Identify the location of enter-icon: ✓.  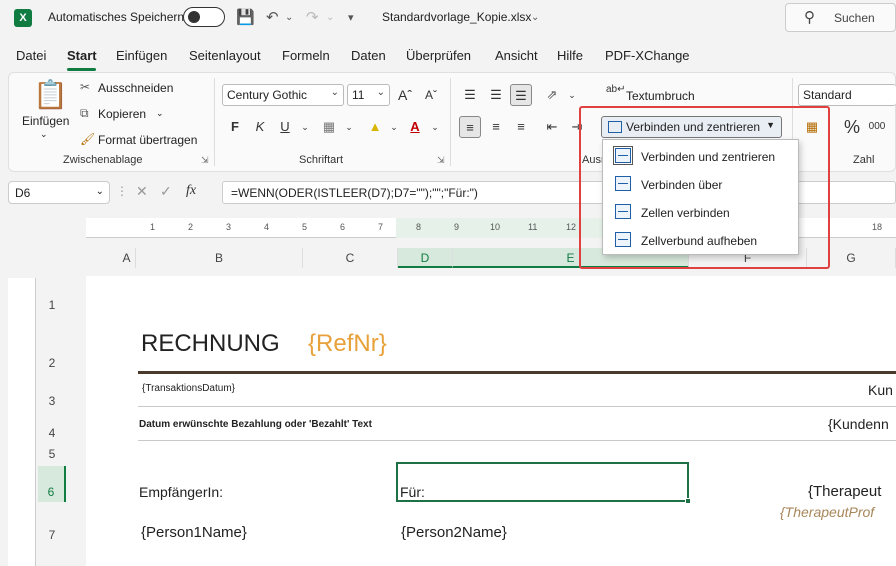
(166, 191).